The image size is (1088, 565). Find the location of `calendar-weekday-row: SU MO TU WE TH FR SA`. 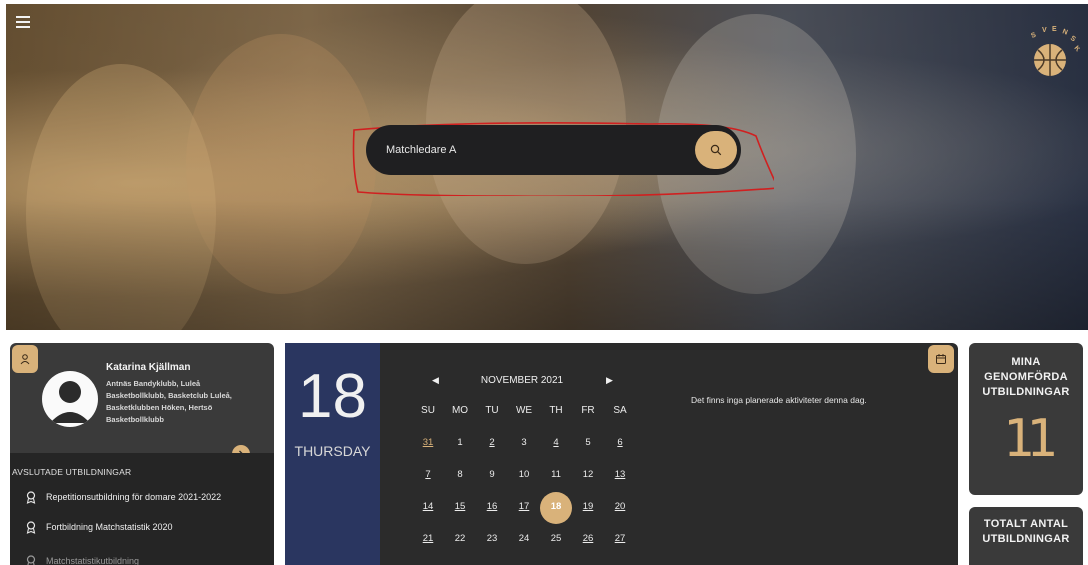

calendar-weekday-row: SU MO TU WE TH FR SA is located at coordinates (524, 421).